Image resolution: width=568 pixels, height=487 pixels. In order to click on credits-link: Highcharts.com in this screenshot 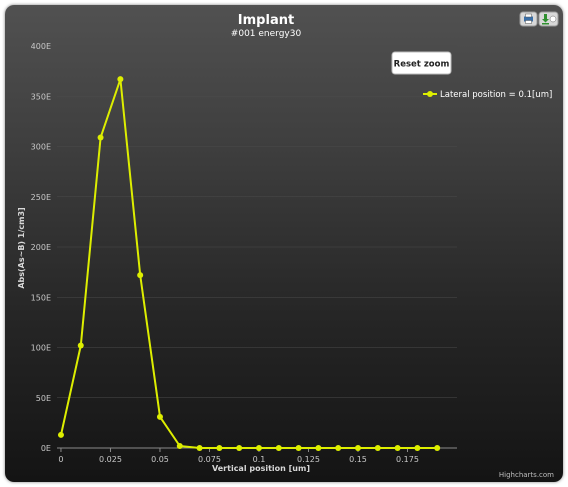, I will do `click(526, 475)`.